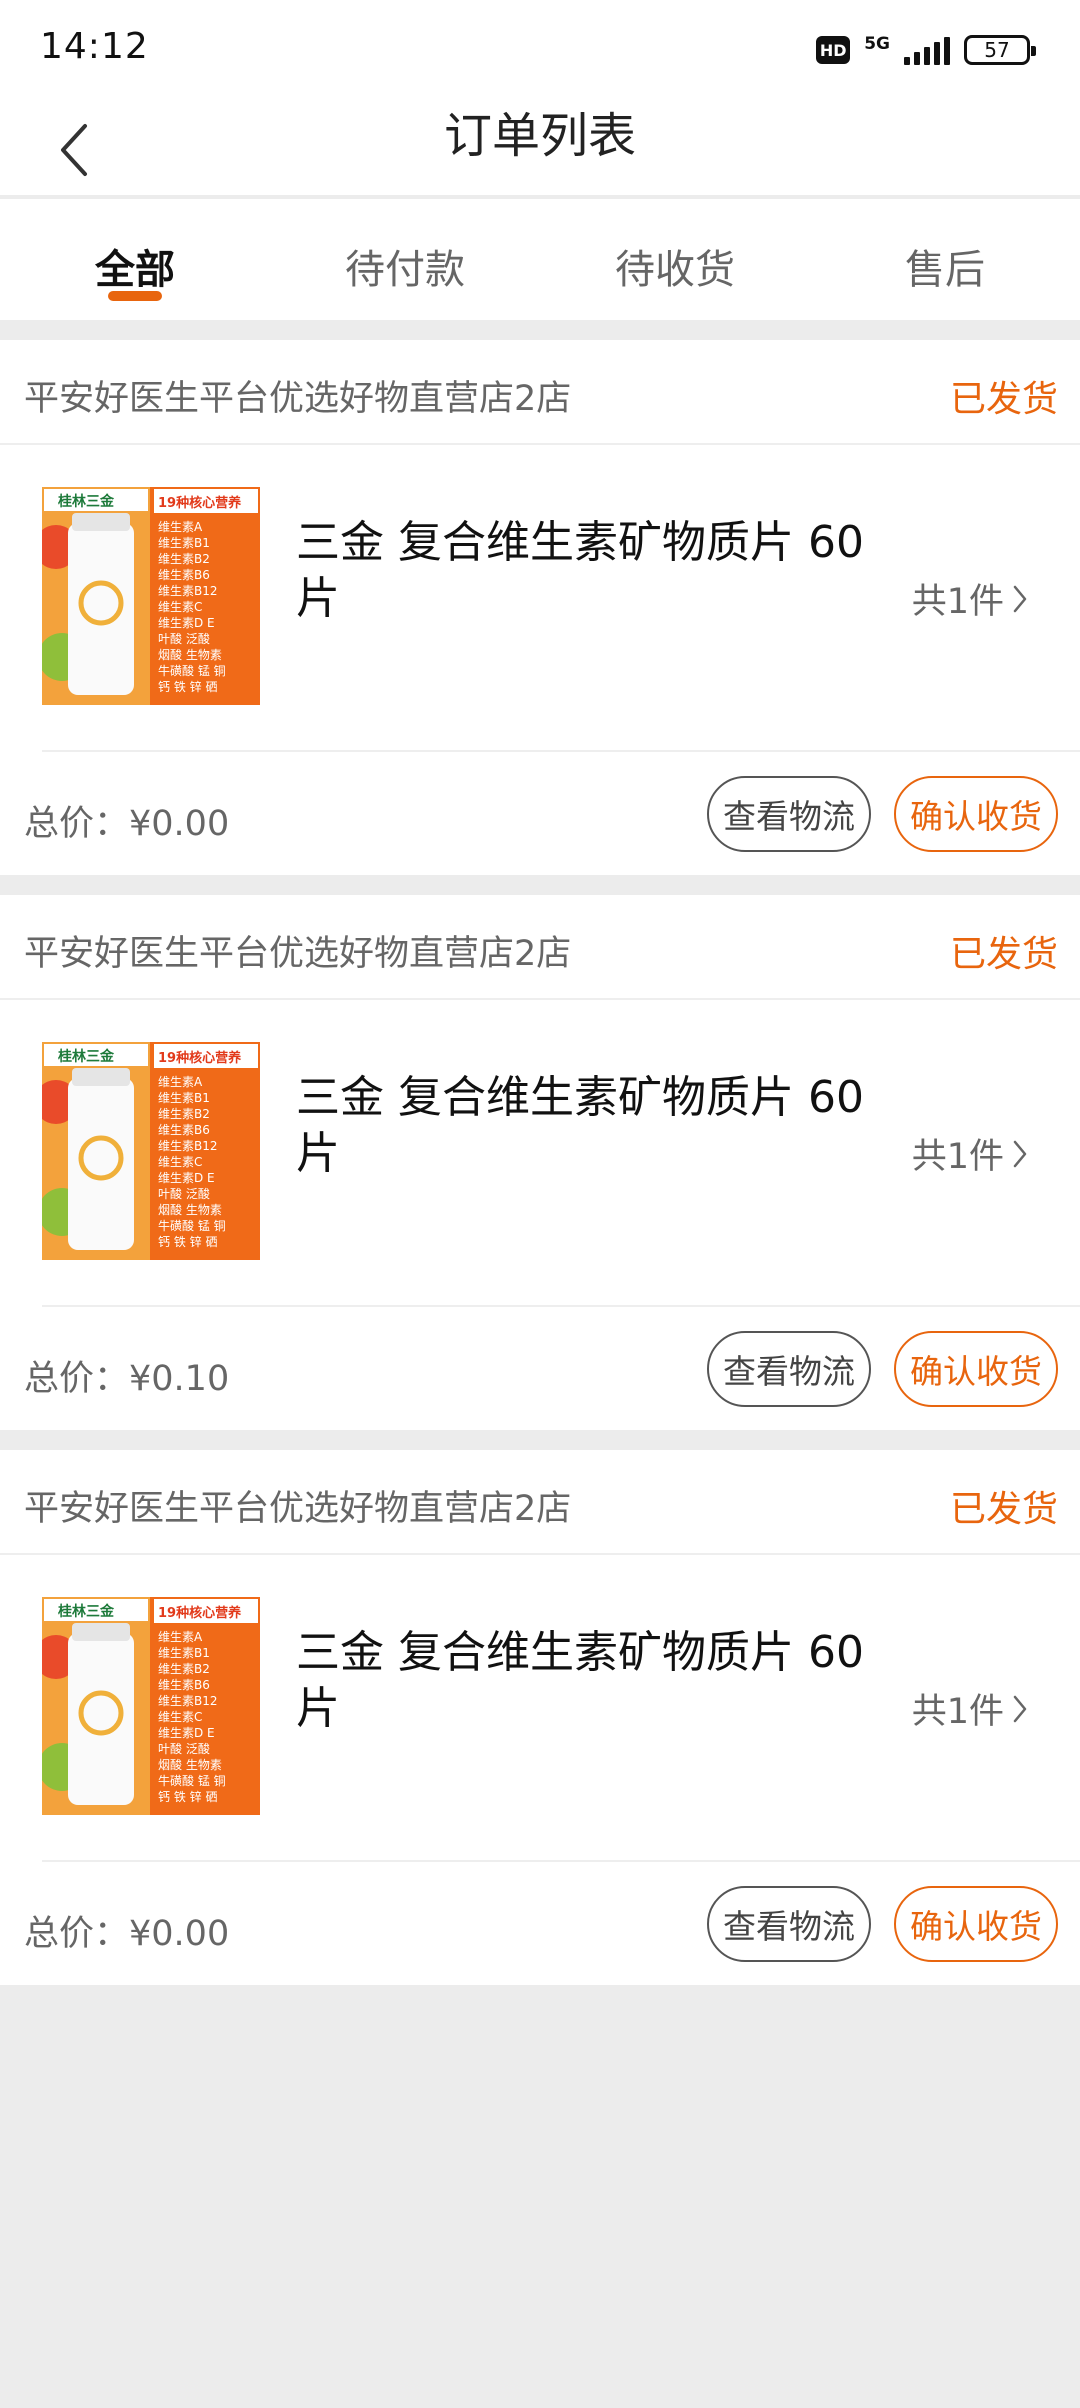  I want to click on nav-bar: 订单列表, so click(540, 148).